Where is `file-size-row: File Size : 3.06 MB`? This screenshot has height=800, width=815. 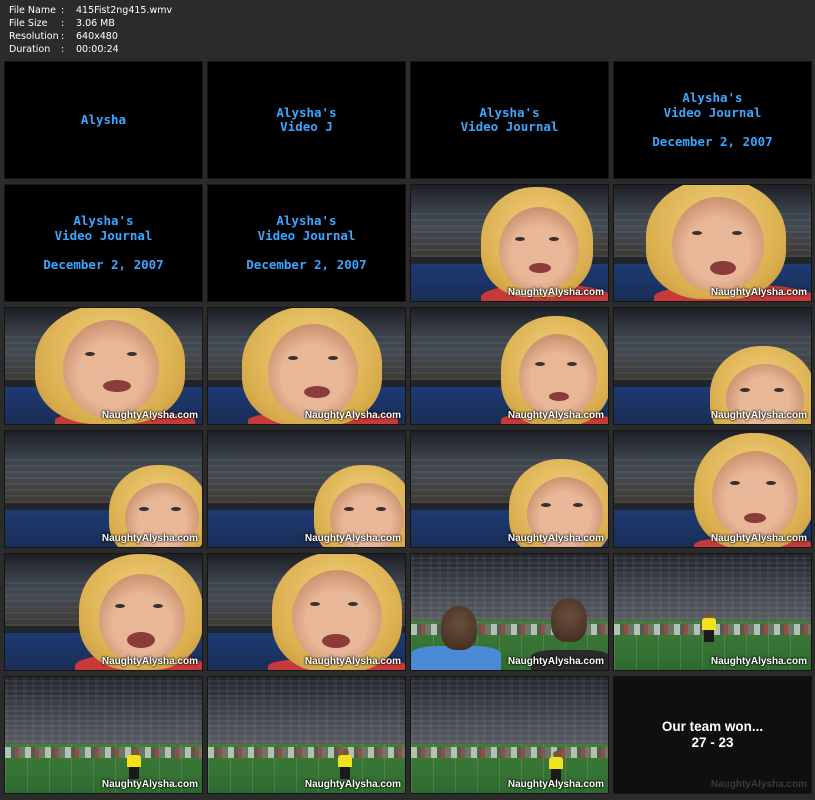 file-size-row: File Size : 3.06 MB is located at coordinates (90, 23).